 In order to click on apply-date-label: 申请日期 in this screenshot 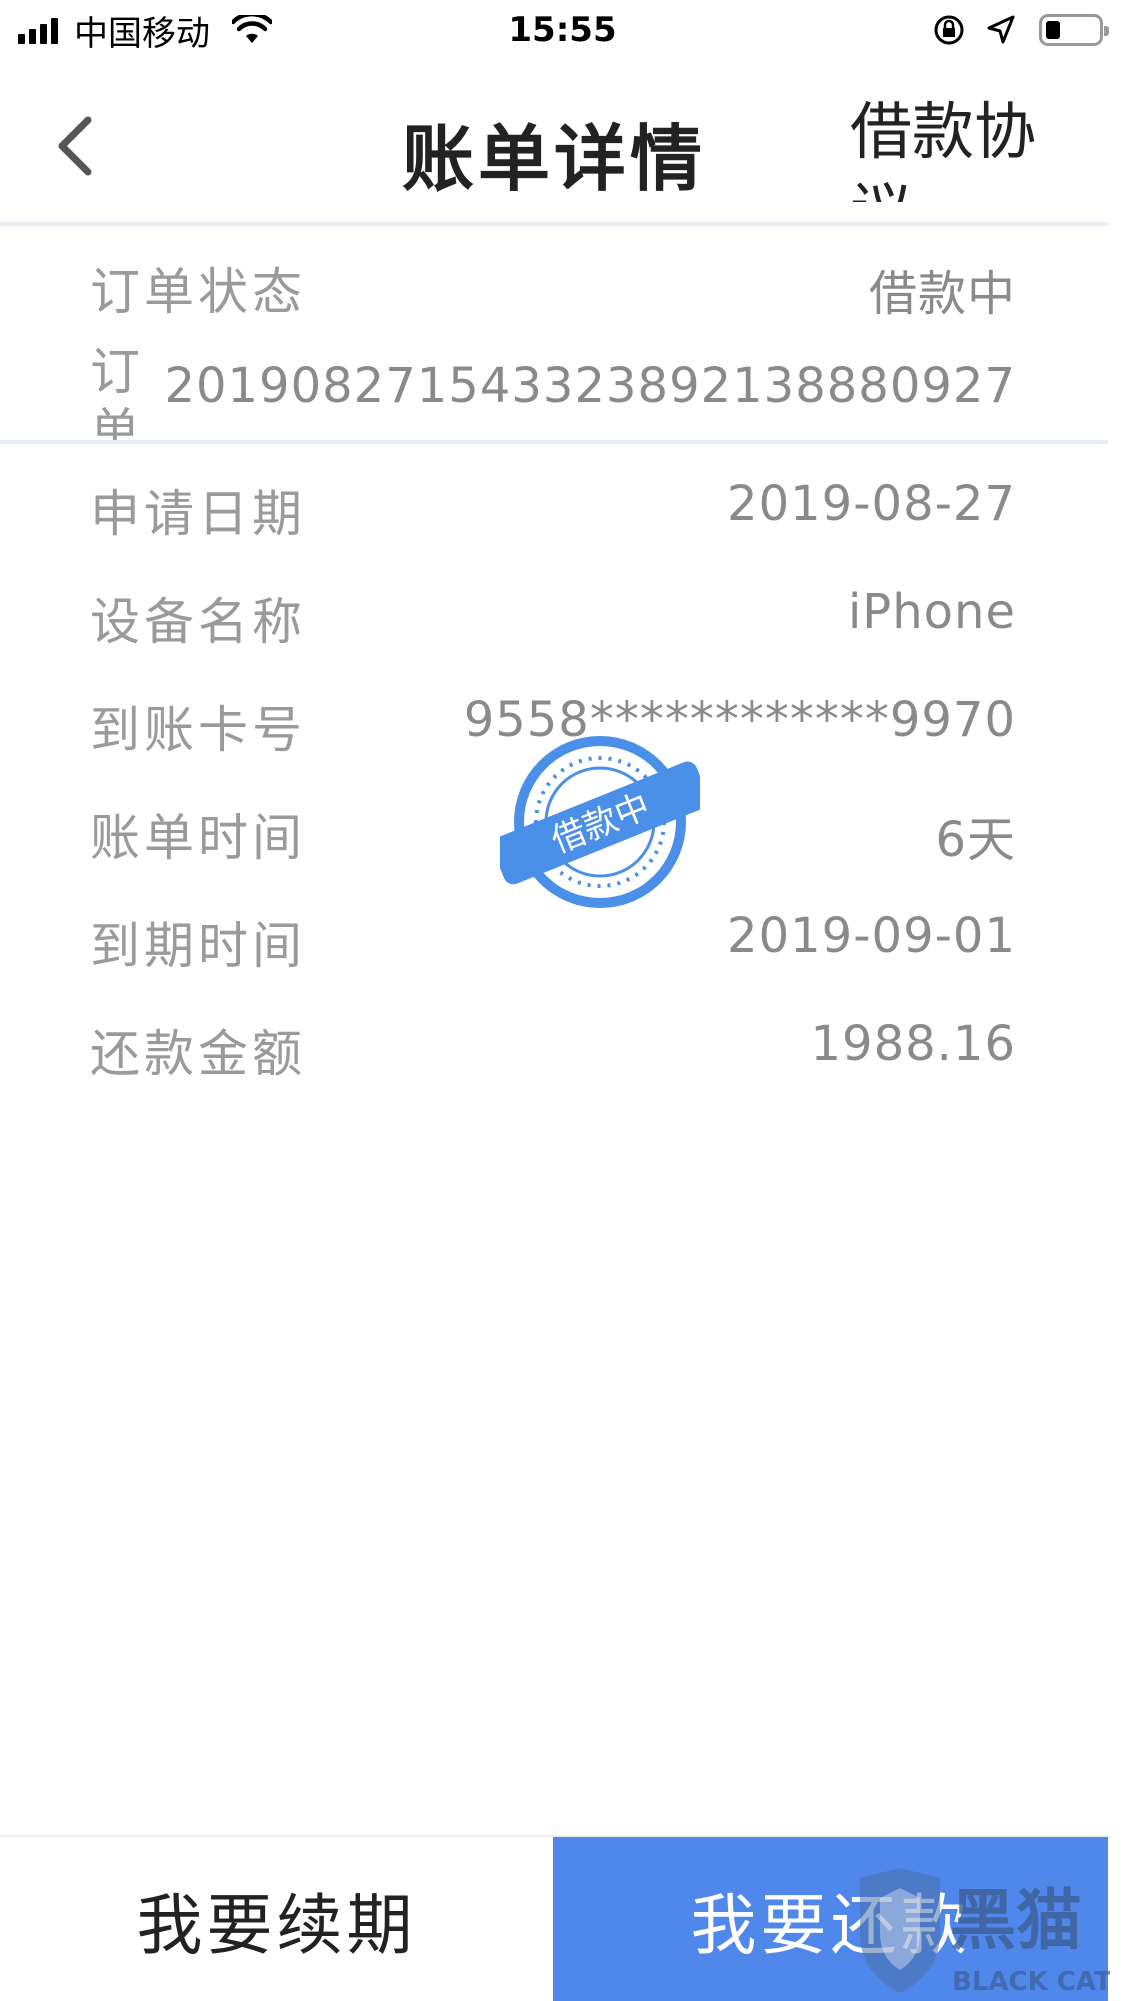, I will do `click(198, 514)`.